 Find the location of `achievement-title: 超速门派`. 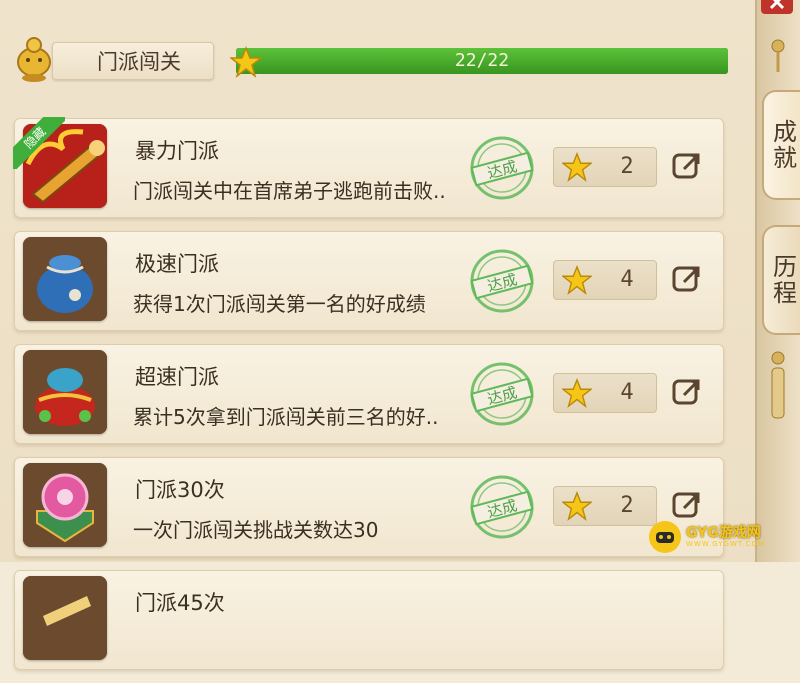

achievement-title: 超速门派 is located at coordinates (177, 377).